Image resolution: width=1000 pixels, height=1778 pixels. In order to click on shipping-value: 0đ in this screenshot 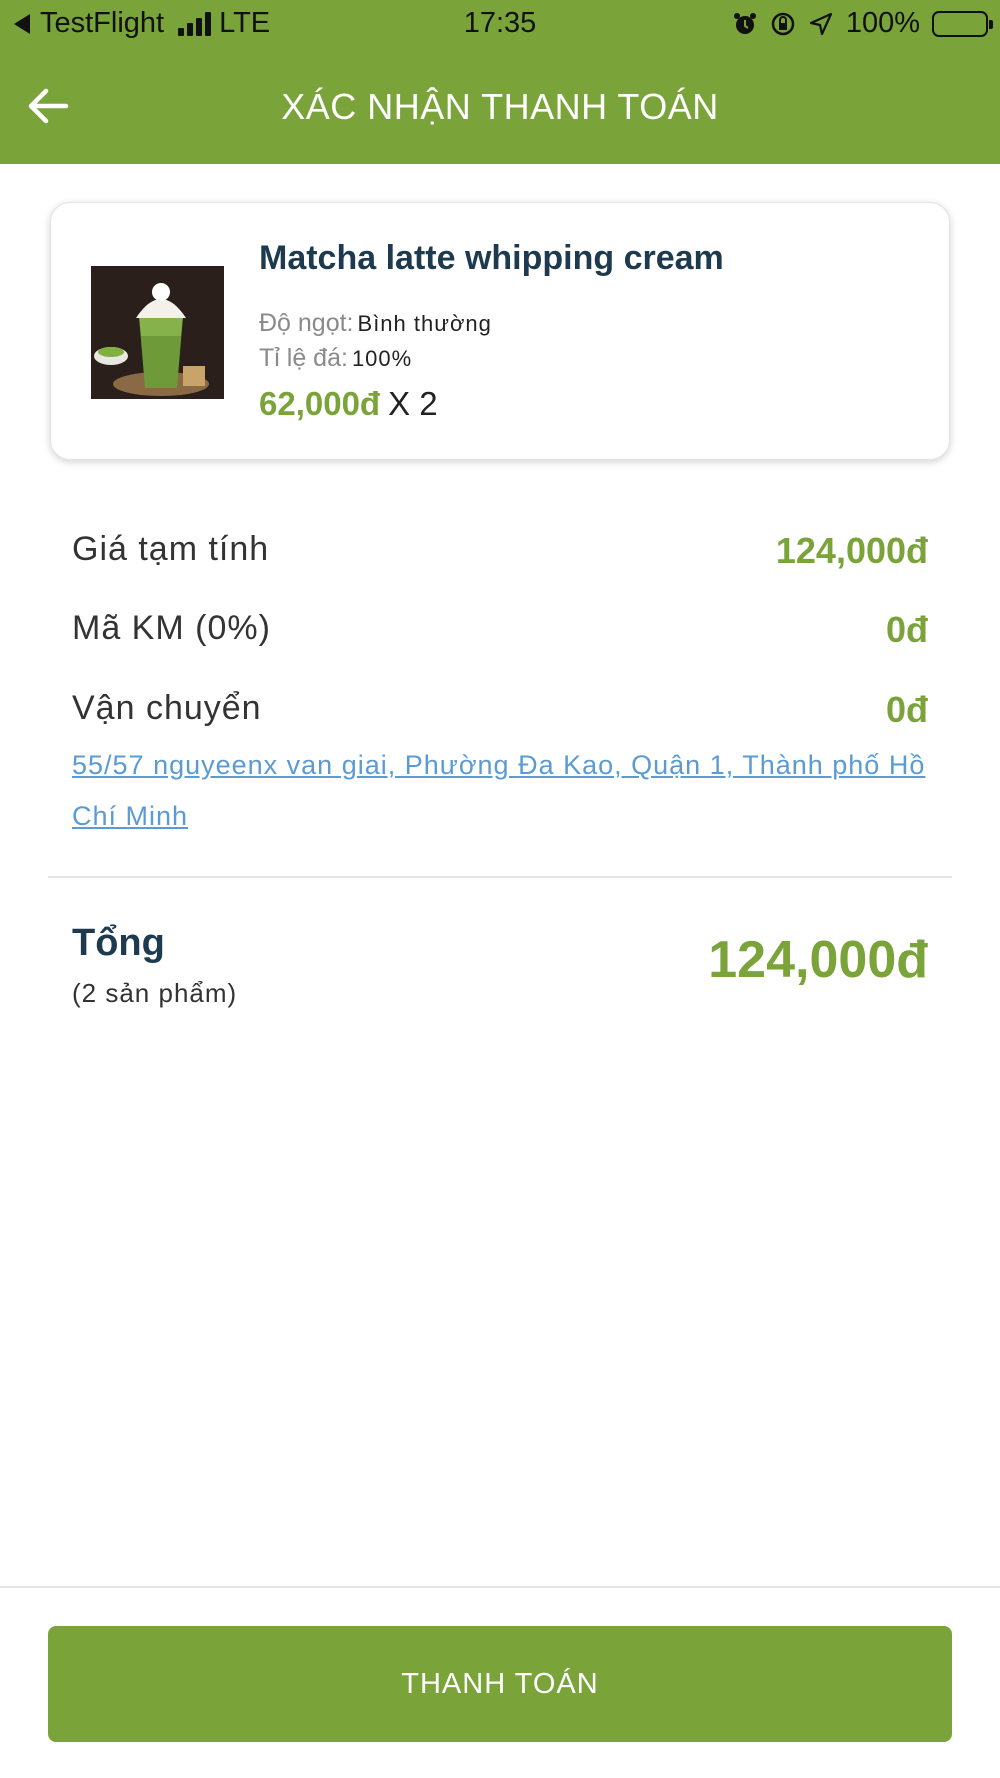, I will do `click(906, 709)`.